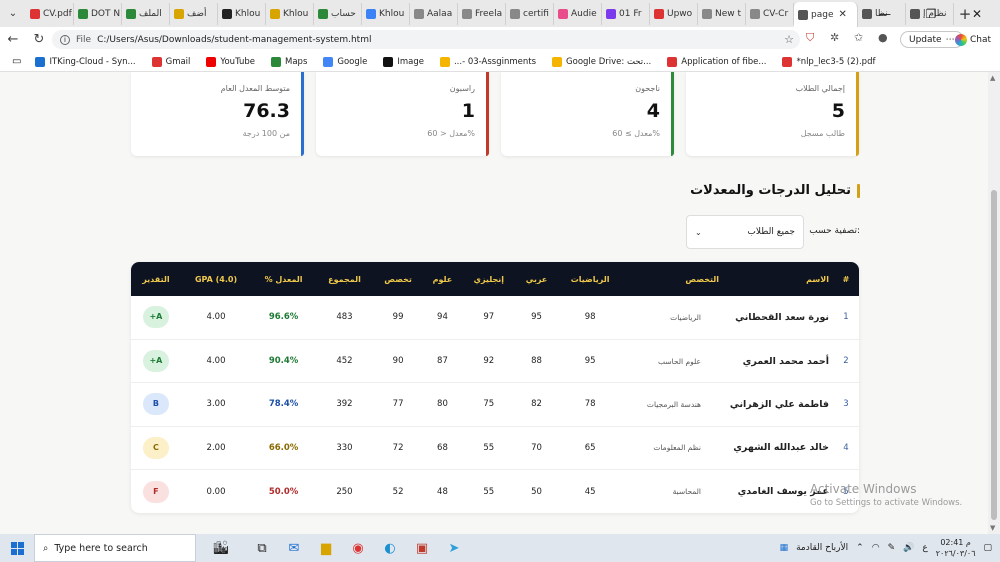 The width and height of the screenshot is (1000, 562). Describe the element at coordinates (115, 548) in the screenshot. I see `taskbar-search-input: ⌕ Type here to search` at that location.